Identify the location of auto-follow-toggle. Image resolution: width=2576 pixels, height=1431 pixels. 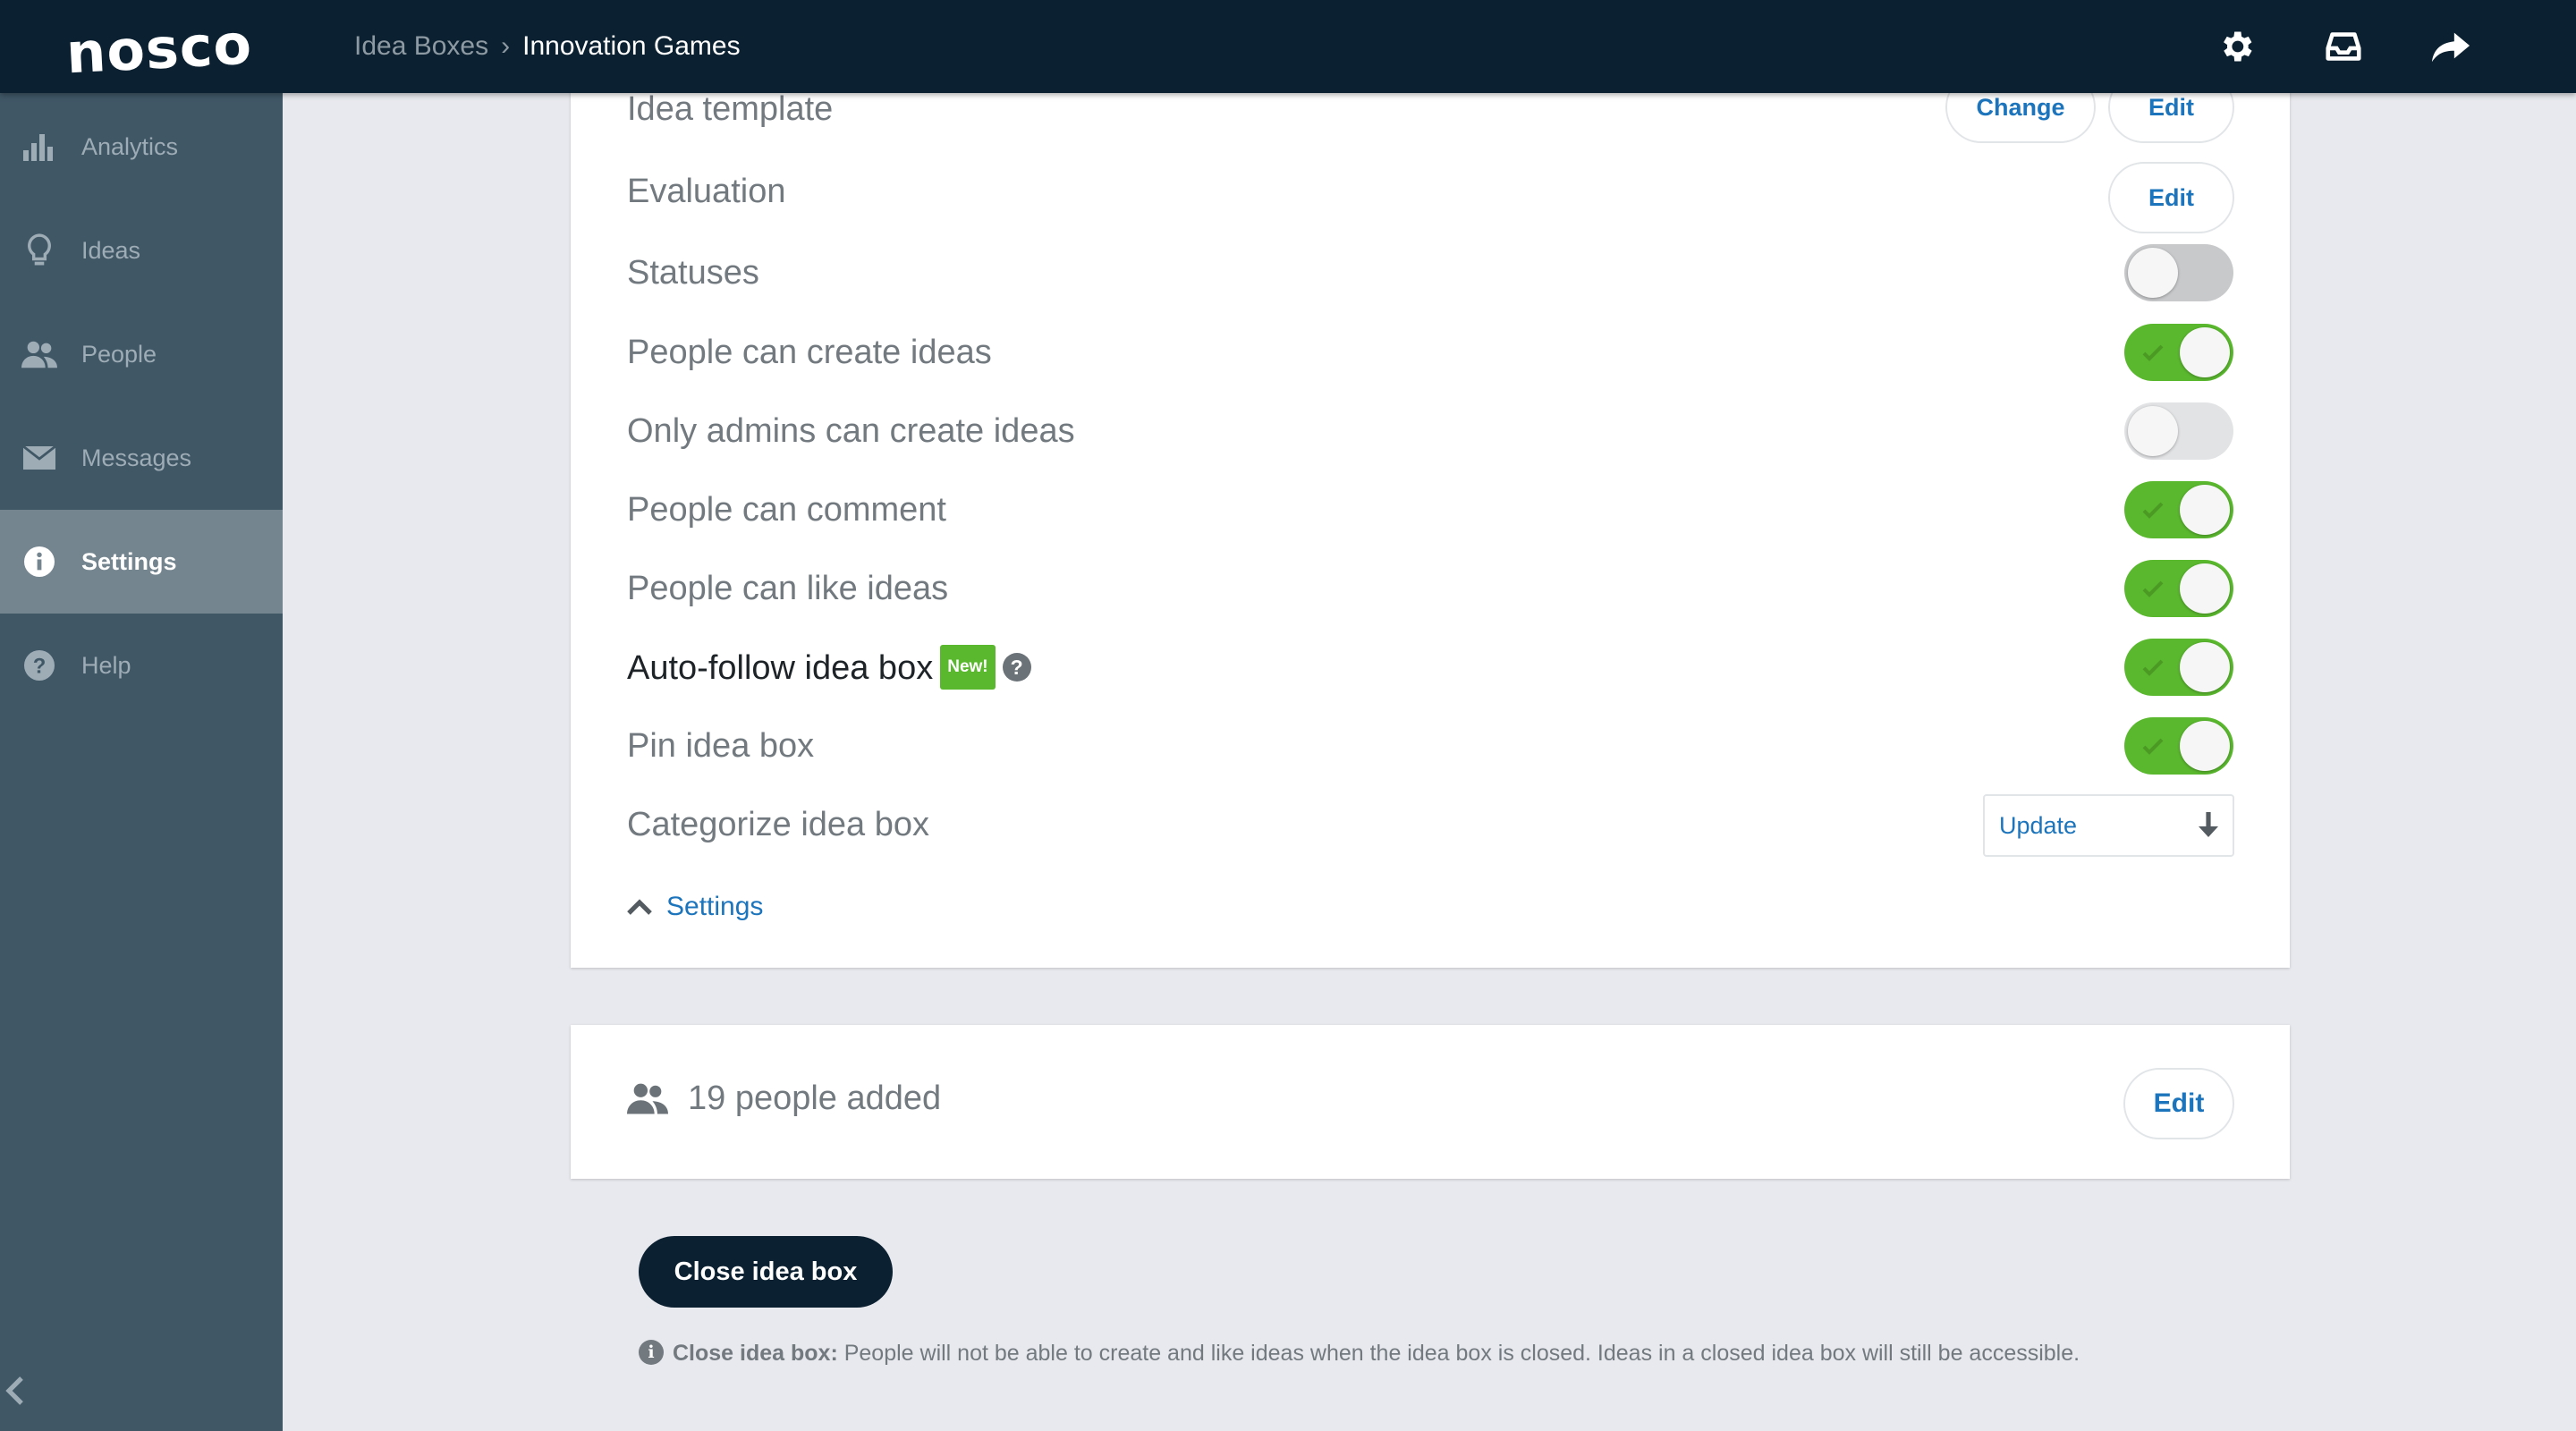
(2178, 668).